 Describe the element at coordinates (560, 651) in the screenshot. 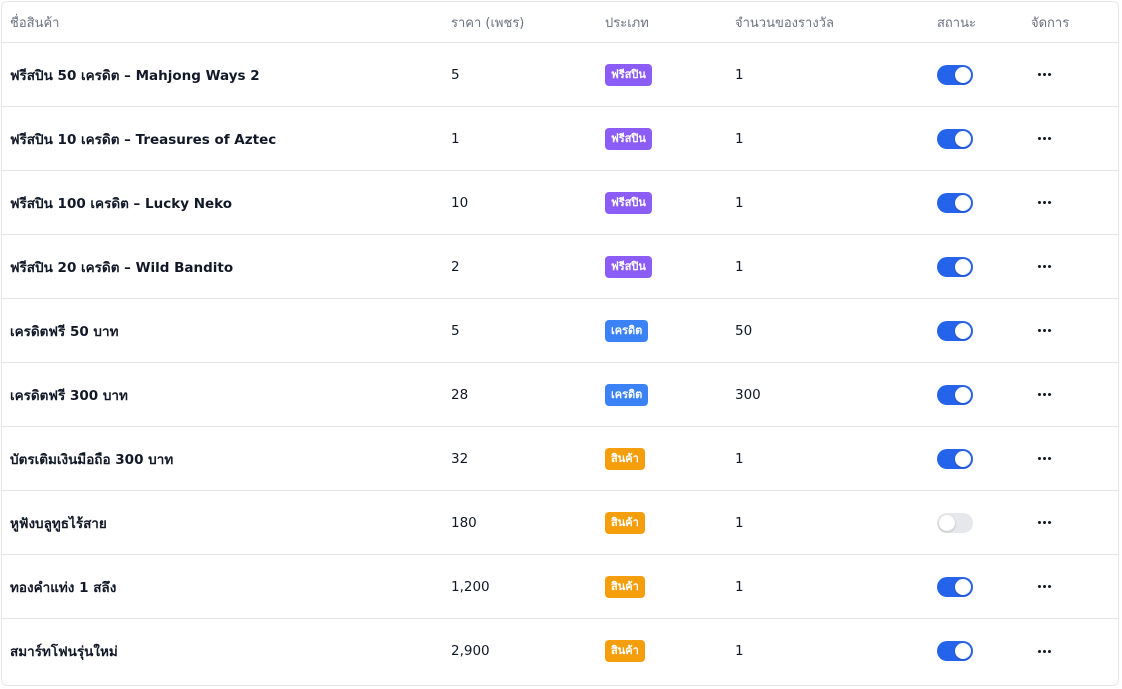

I see `table-row: สมาร์ทโฟนรุ่นใหม่ 2,900 สินค้า 1` at that location.